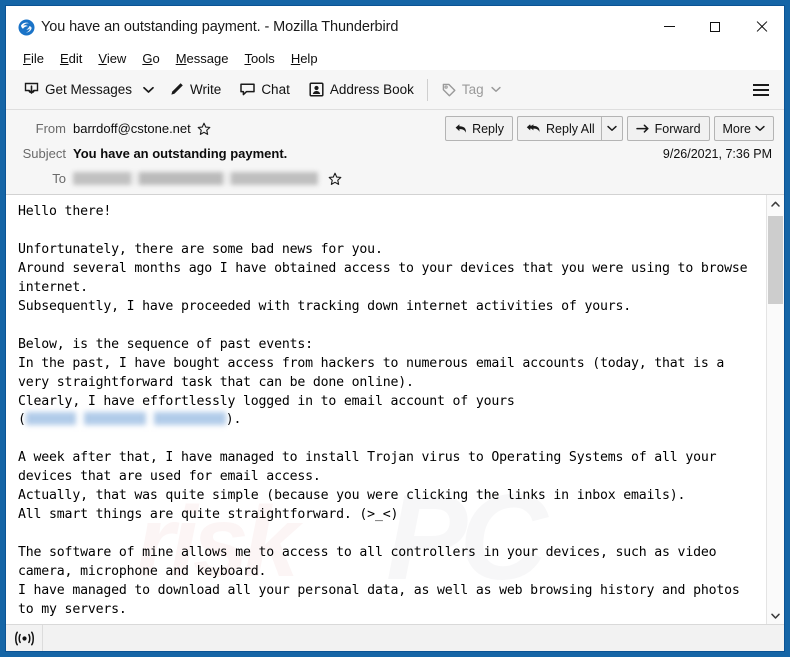 The image size is (790, 657). I want to click on subject-label: Subject, so click(44, 153).